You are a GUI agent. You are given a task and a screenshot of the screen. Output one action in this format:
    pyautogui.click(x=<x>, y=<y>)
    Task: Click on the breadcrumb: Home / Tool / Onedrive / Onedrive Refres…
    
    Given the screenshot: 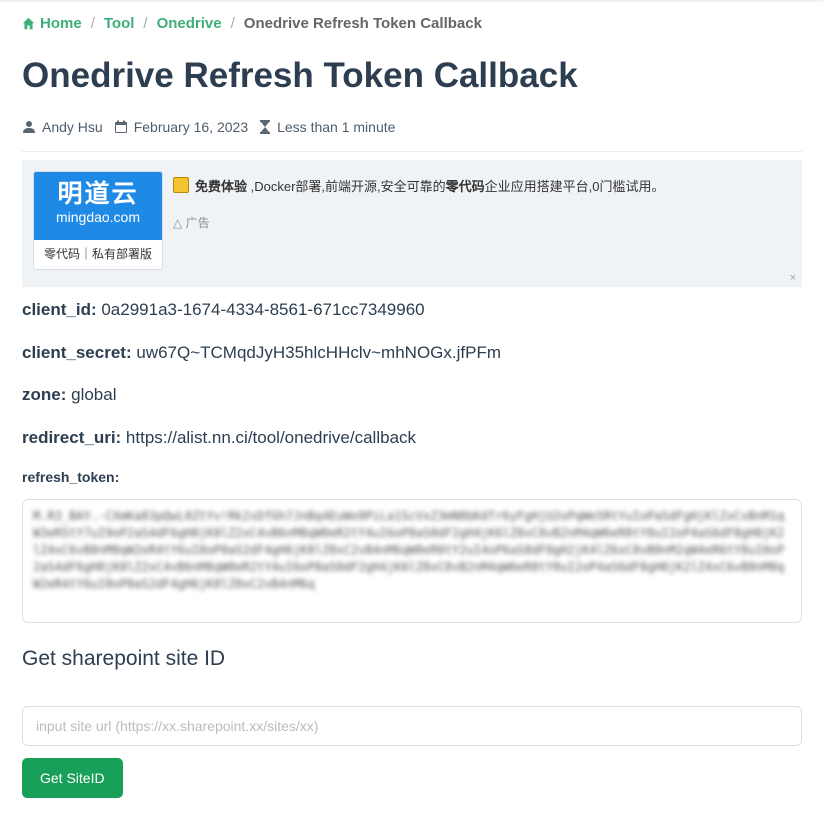 What is the action you would take?
    pyautogui.click(x=252, y=23)
    